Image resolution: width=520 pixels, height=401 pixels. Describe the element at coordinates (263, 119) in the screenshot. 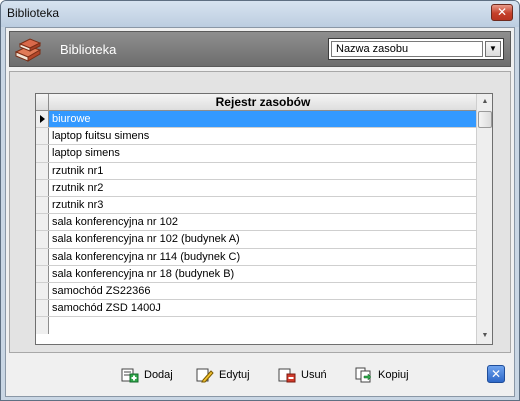

I see `table-cell: biurowe` at that location.